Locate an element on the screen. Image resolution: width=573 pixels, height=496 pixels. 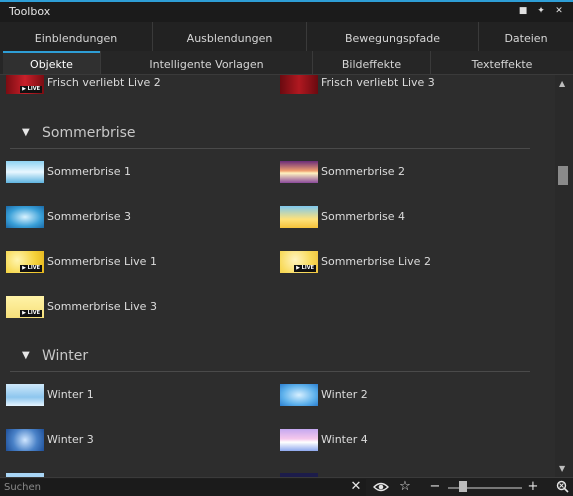
pin-icon: ✦ is located at coordinates (541, 11).